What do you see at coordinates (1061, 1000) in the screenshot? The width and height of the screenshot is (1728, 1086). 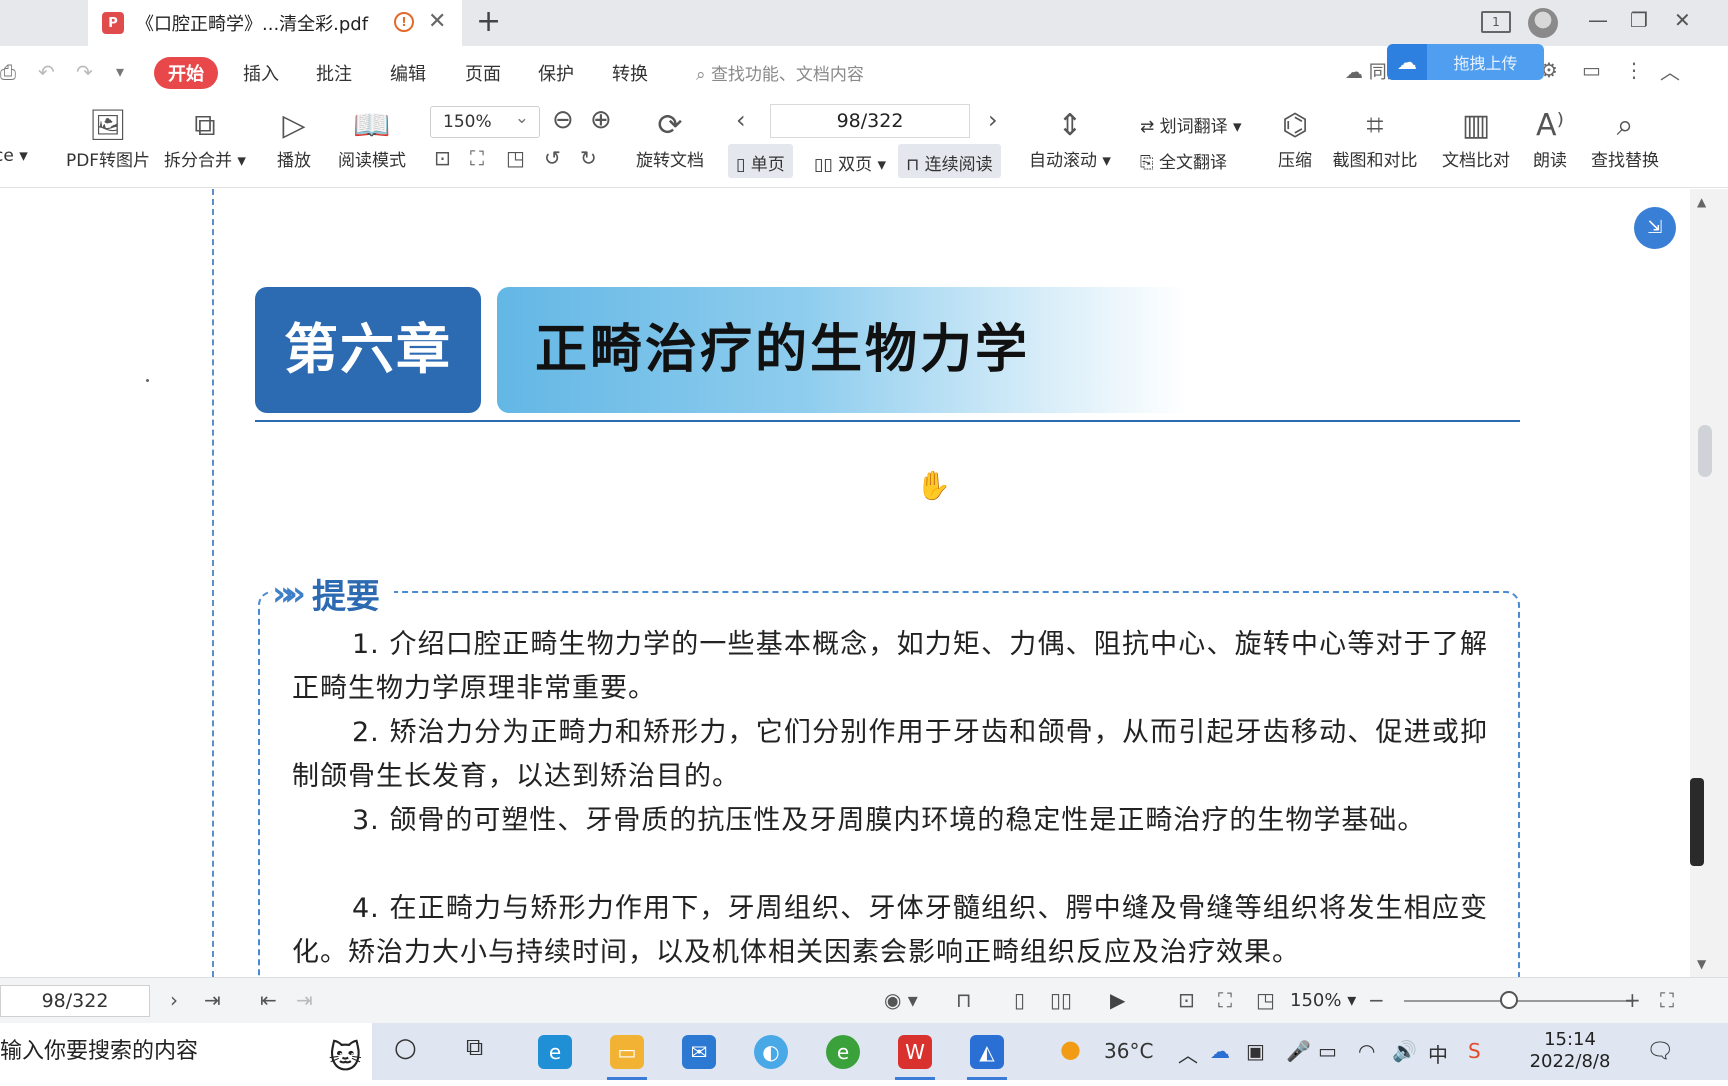 I see `double-view-icon: ▯▯` at bounding box center [1061, 1000].